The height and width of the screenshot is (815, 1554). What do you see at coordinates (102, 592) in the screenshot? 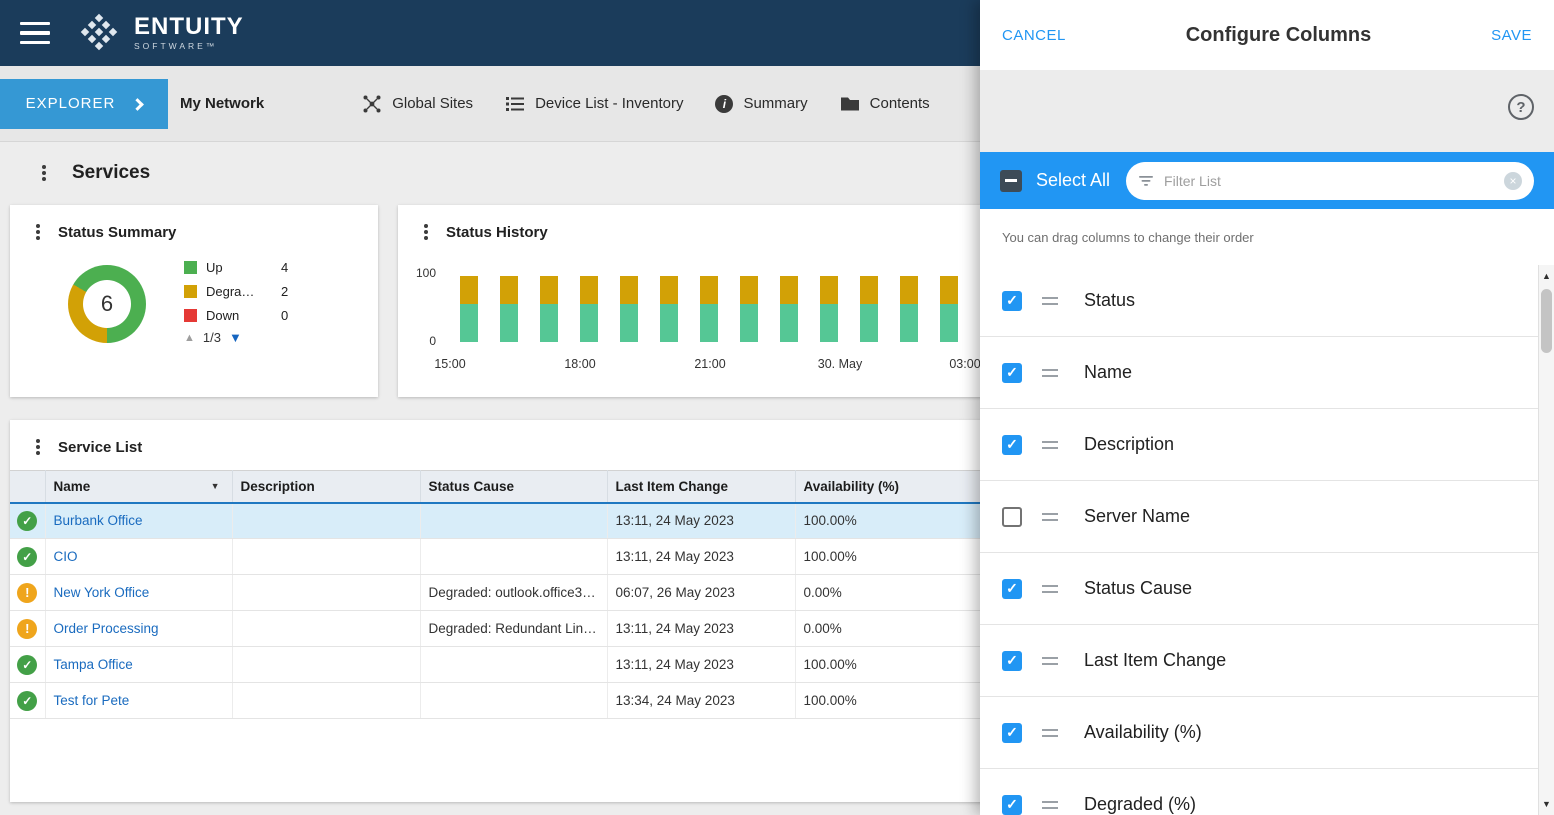
I see `service-link: New York Office` at bounding box center [102, 592].